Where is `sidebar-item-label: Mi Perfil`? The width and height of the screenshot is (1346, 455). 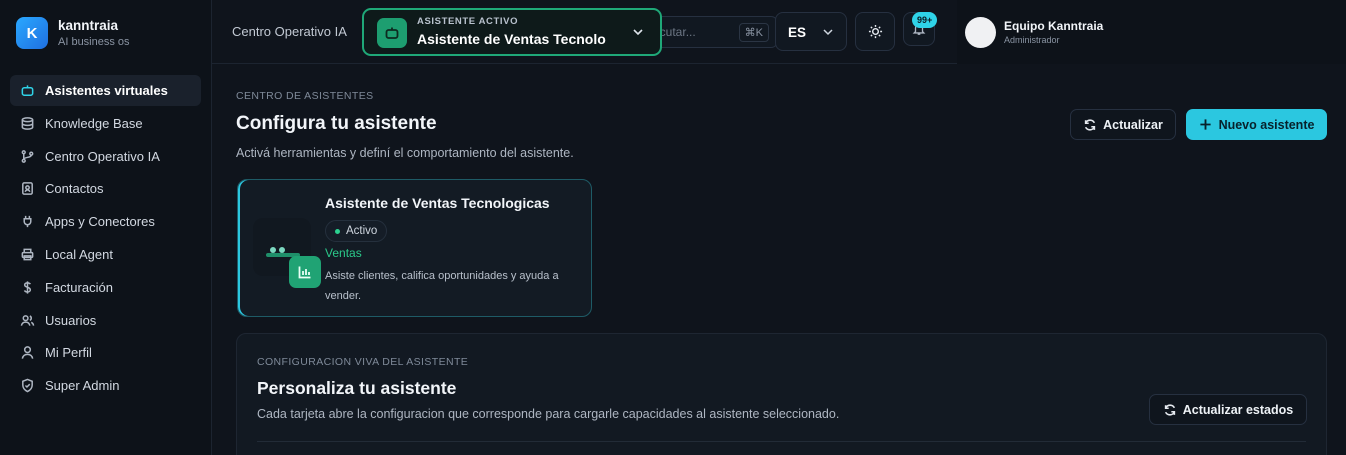 sidebar-item-label: Mi Perfil is located at coordinates (68, 353).